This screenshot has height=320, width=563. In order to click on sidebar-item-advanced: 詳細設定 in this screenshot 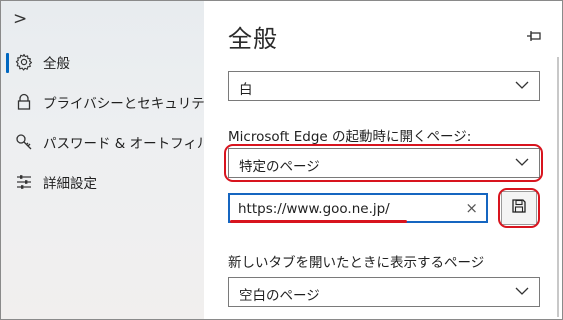, I will do `click(102, 182)`.